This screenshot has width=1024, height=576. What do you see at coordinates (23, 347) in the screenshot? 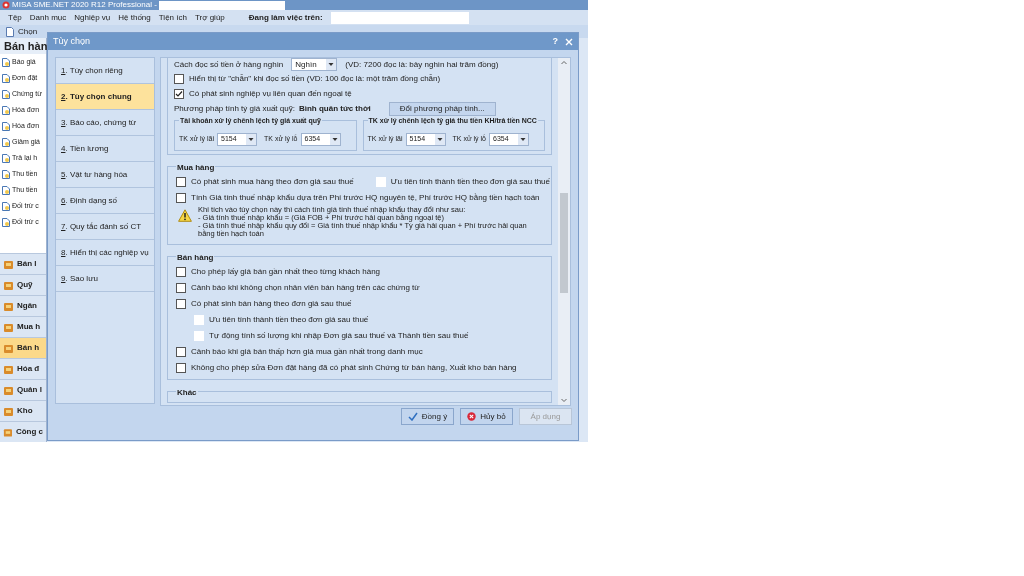
I see `module-tab: Bán h` at bounding box center [23, 347].